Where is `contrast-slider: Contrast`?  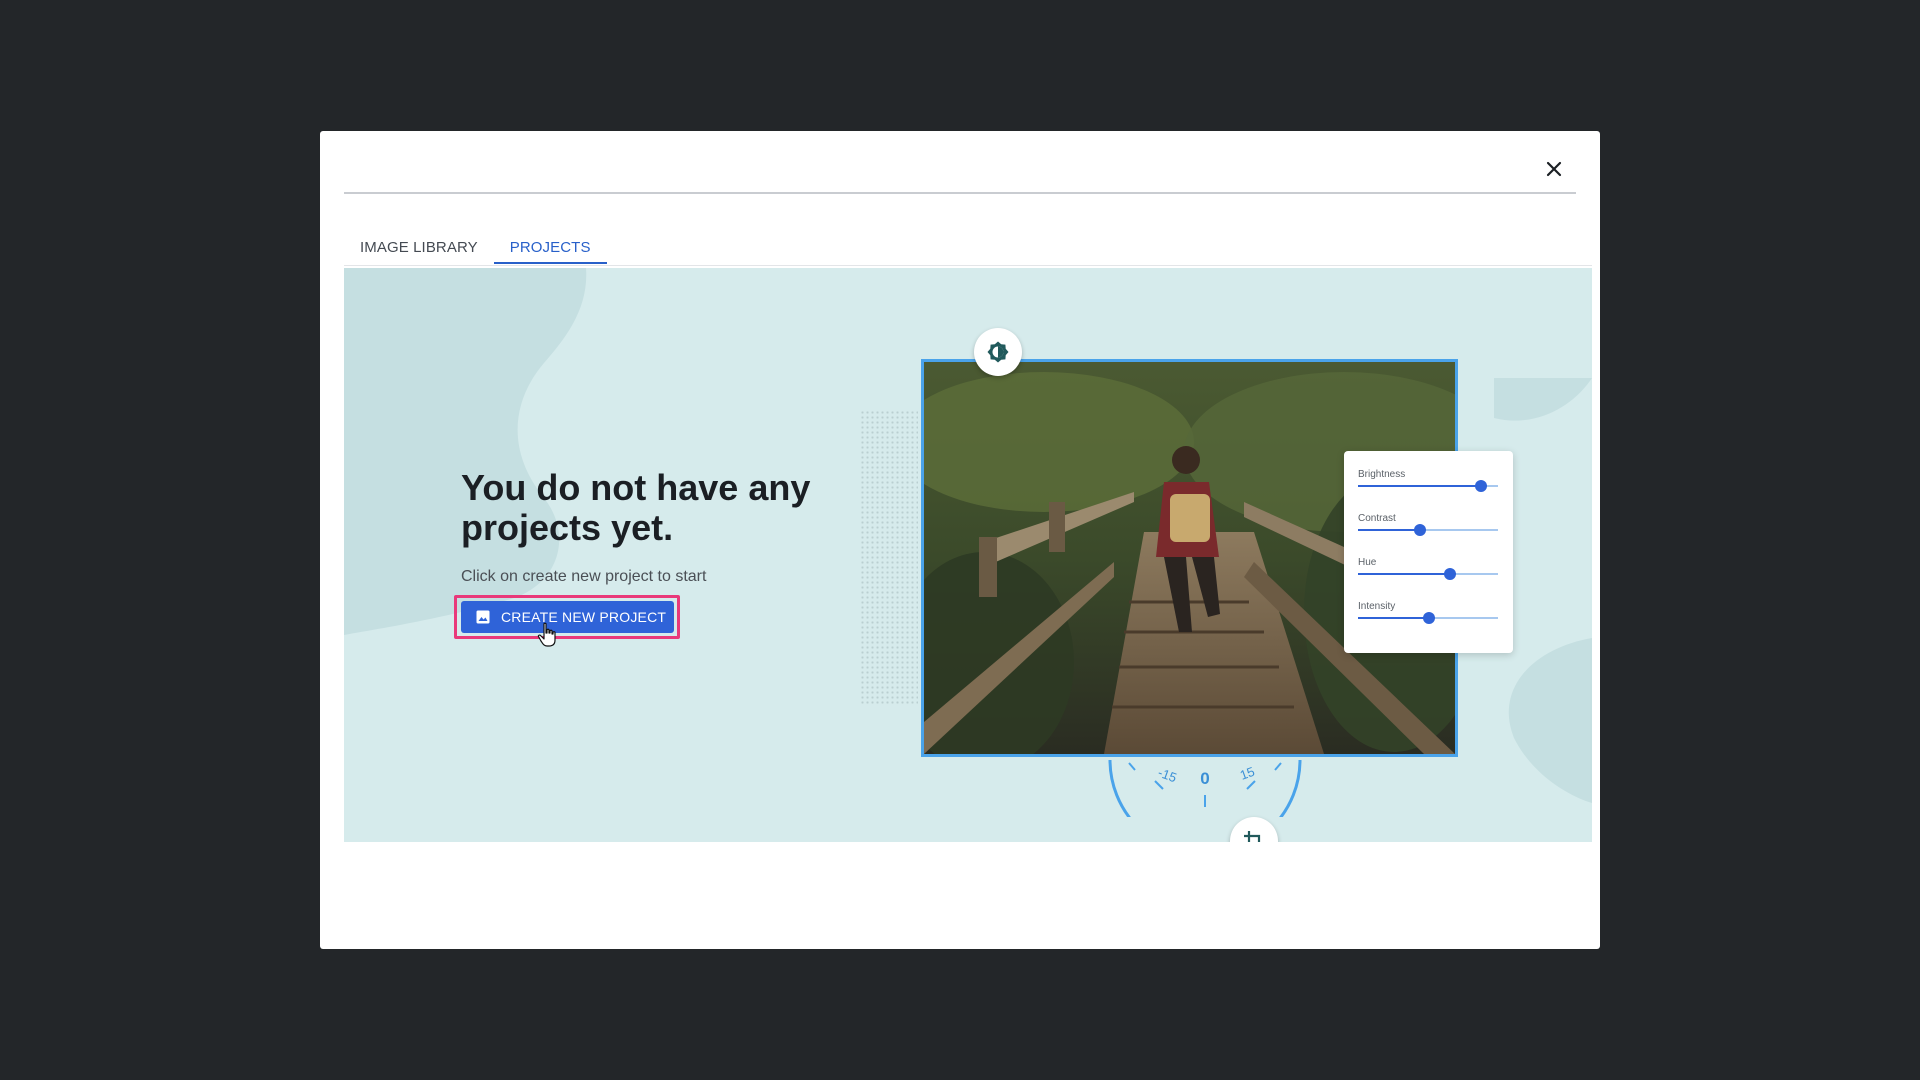 contrast-slider: Contrast is located at coordinates (1428, 533).